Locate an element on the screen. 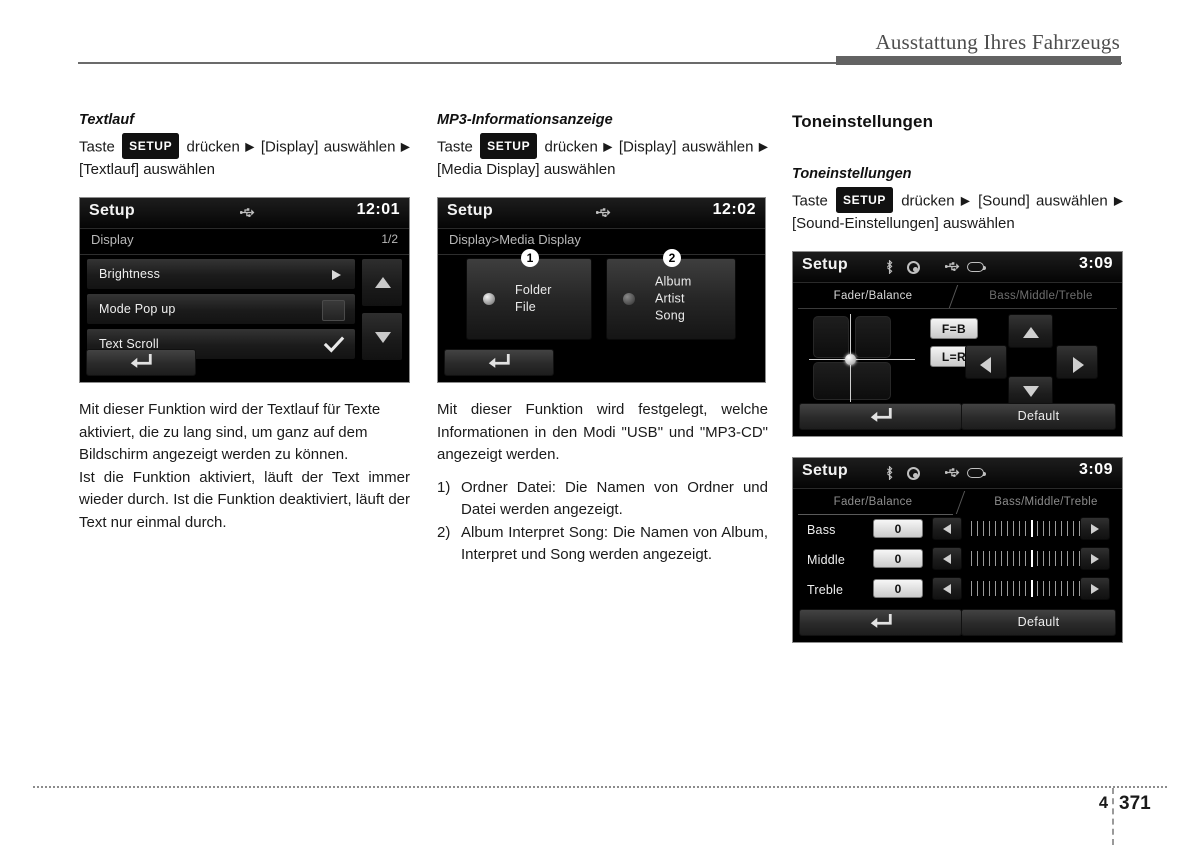 The image size is (1200, 845). scroll-down-button is located at coordinates (382, 336).